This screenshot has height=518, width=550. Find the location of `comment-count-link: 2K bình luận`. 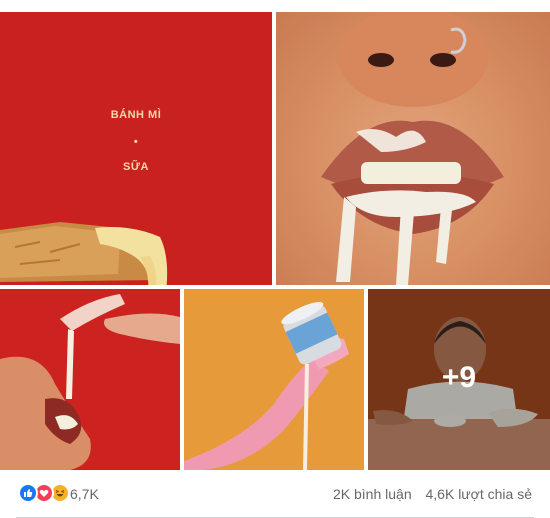

comment-count-link: 2K bình luận is located at coordinates (372, 494).